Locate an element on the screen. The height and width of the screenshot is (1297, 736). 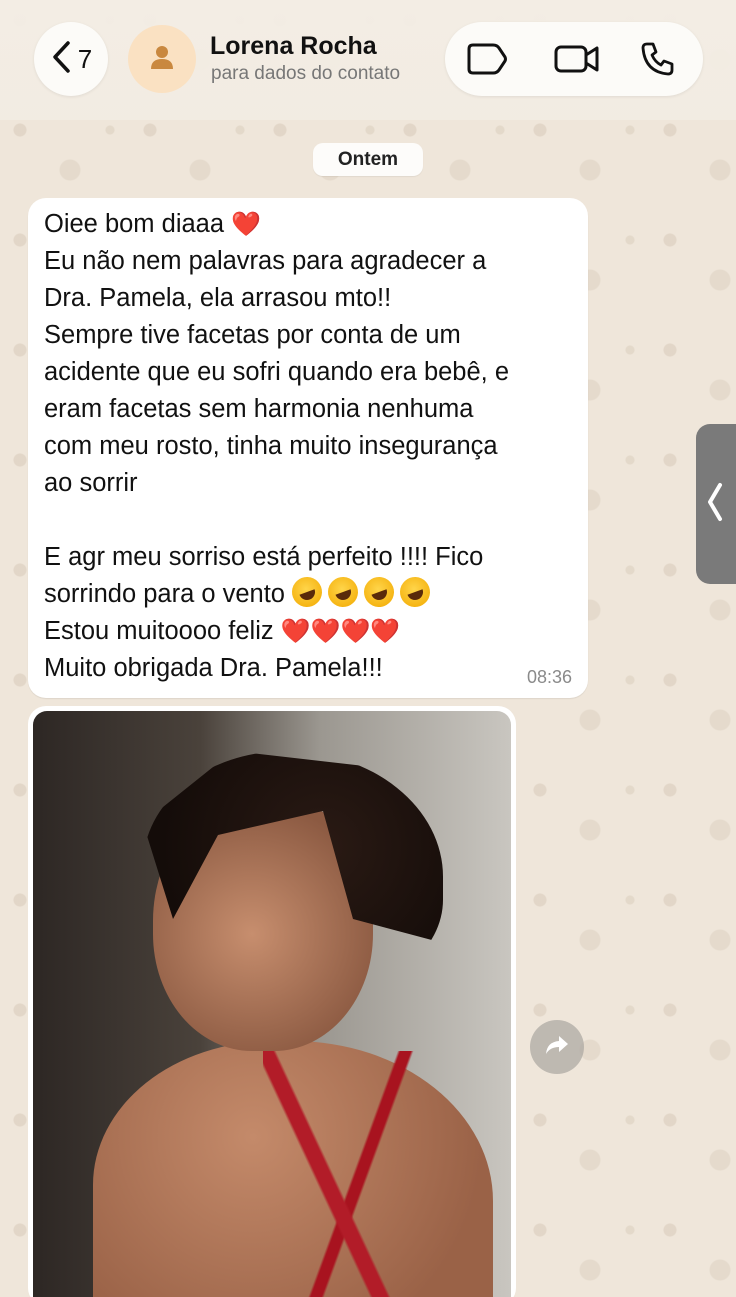
forward-button is located at coordinates (557, 1047).